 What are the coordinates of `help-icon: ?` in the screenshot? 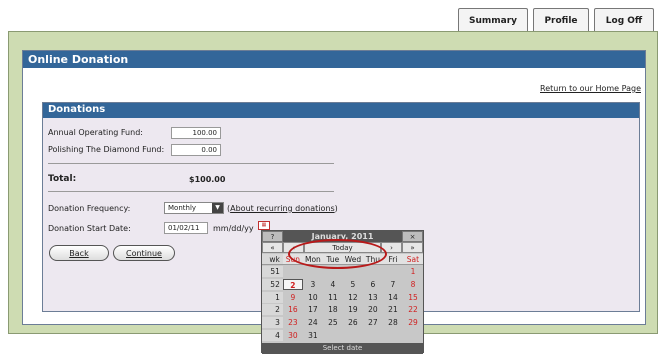 It's located at (272, 236).